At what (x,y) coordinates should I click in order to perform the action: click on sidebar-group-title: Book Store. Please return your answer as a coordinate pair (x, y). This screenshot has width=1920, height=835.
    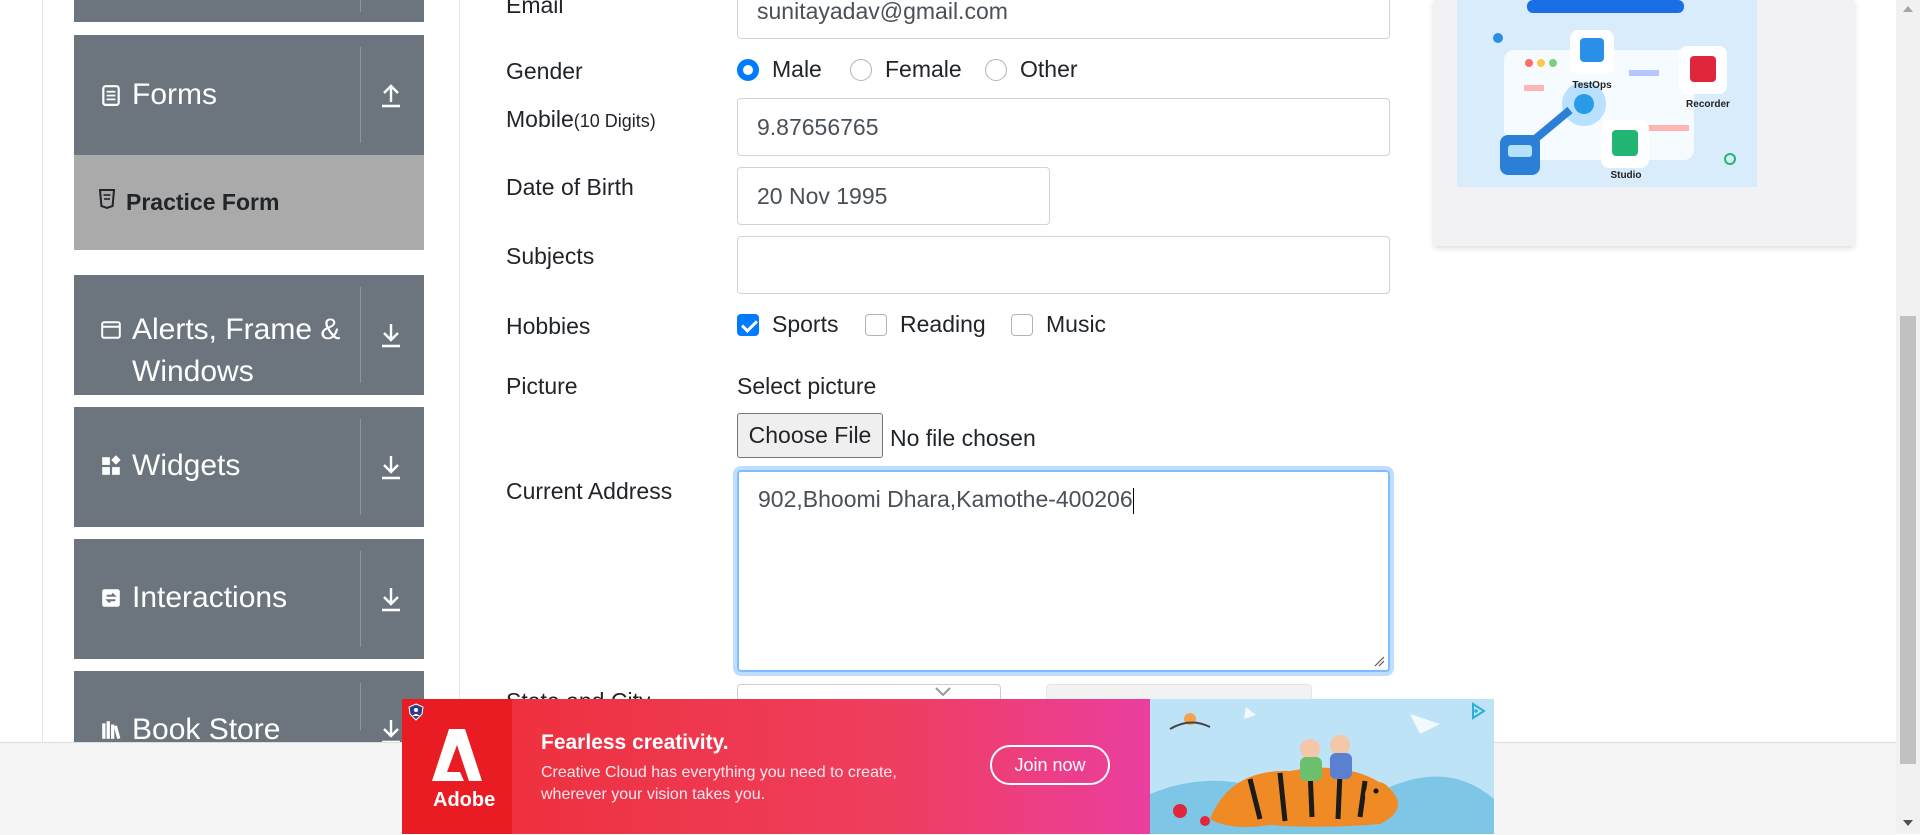
    Looking at the image, I should click on (190, 725).